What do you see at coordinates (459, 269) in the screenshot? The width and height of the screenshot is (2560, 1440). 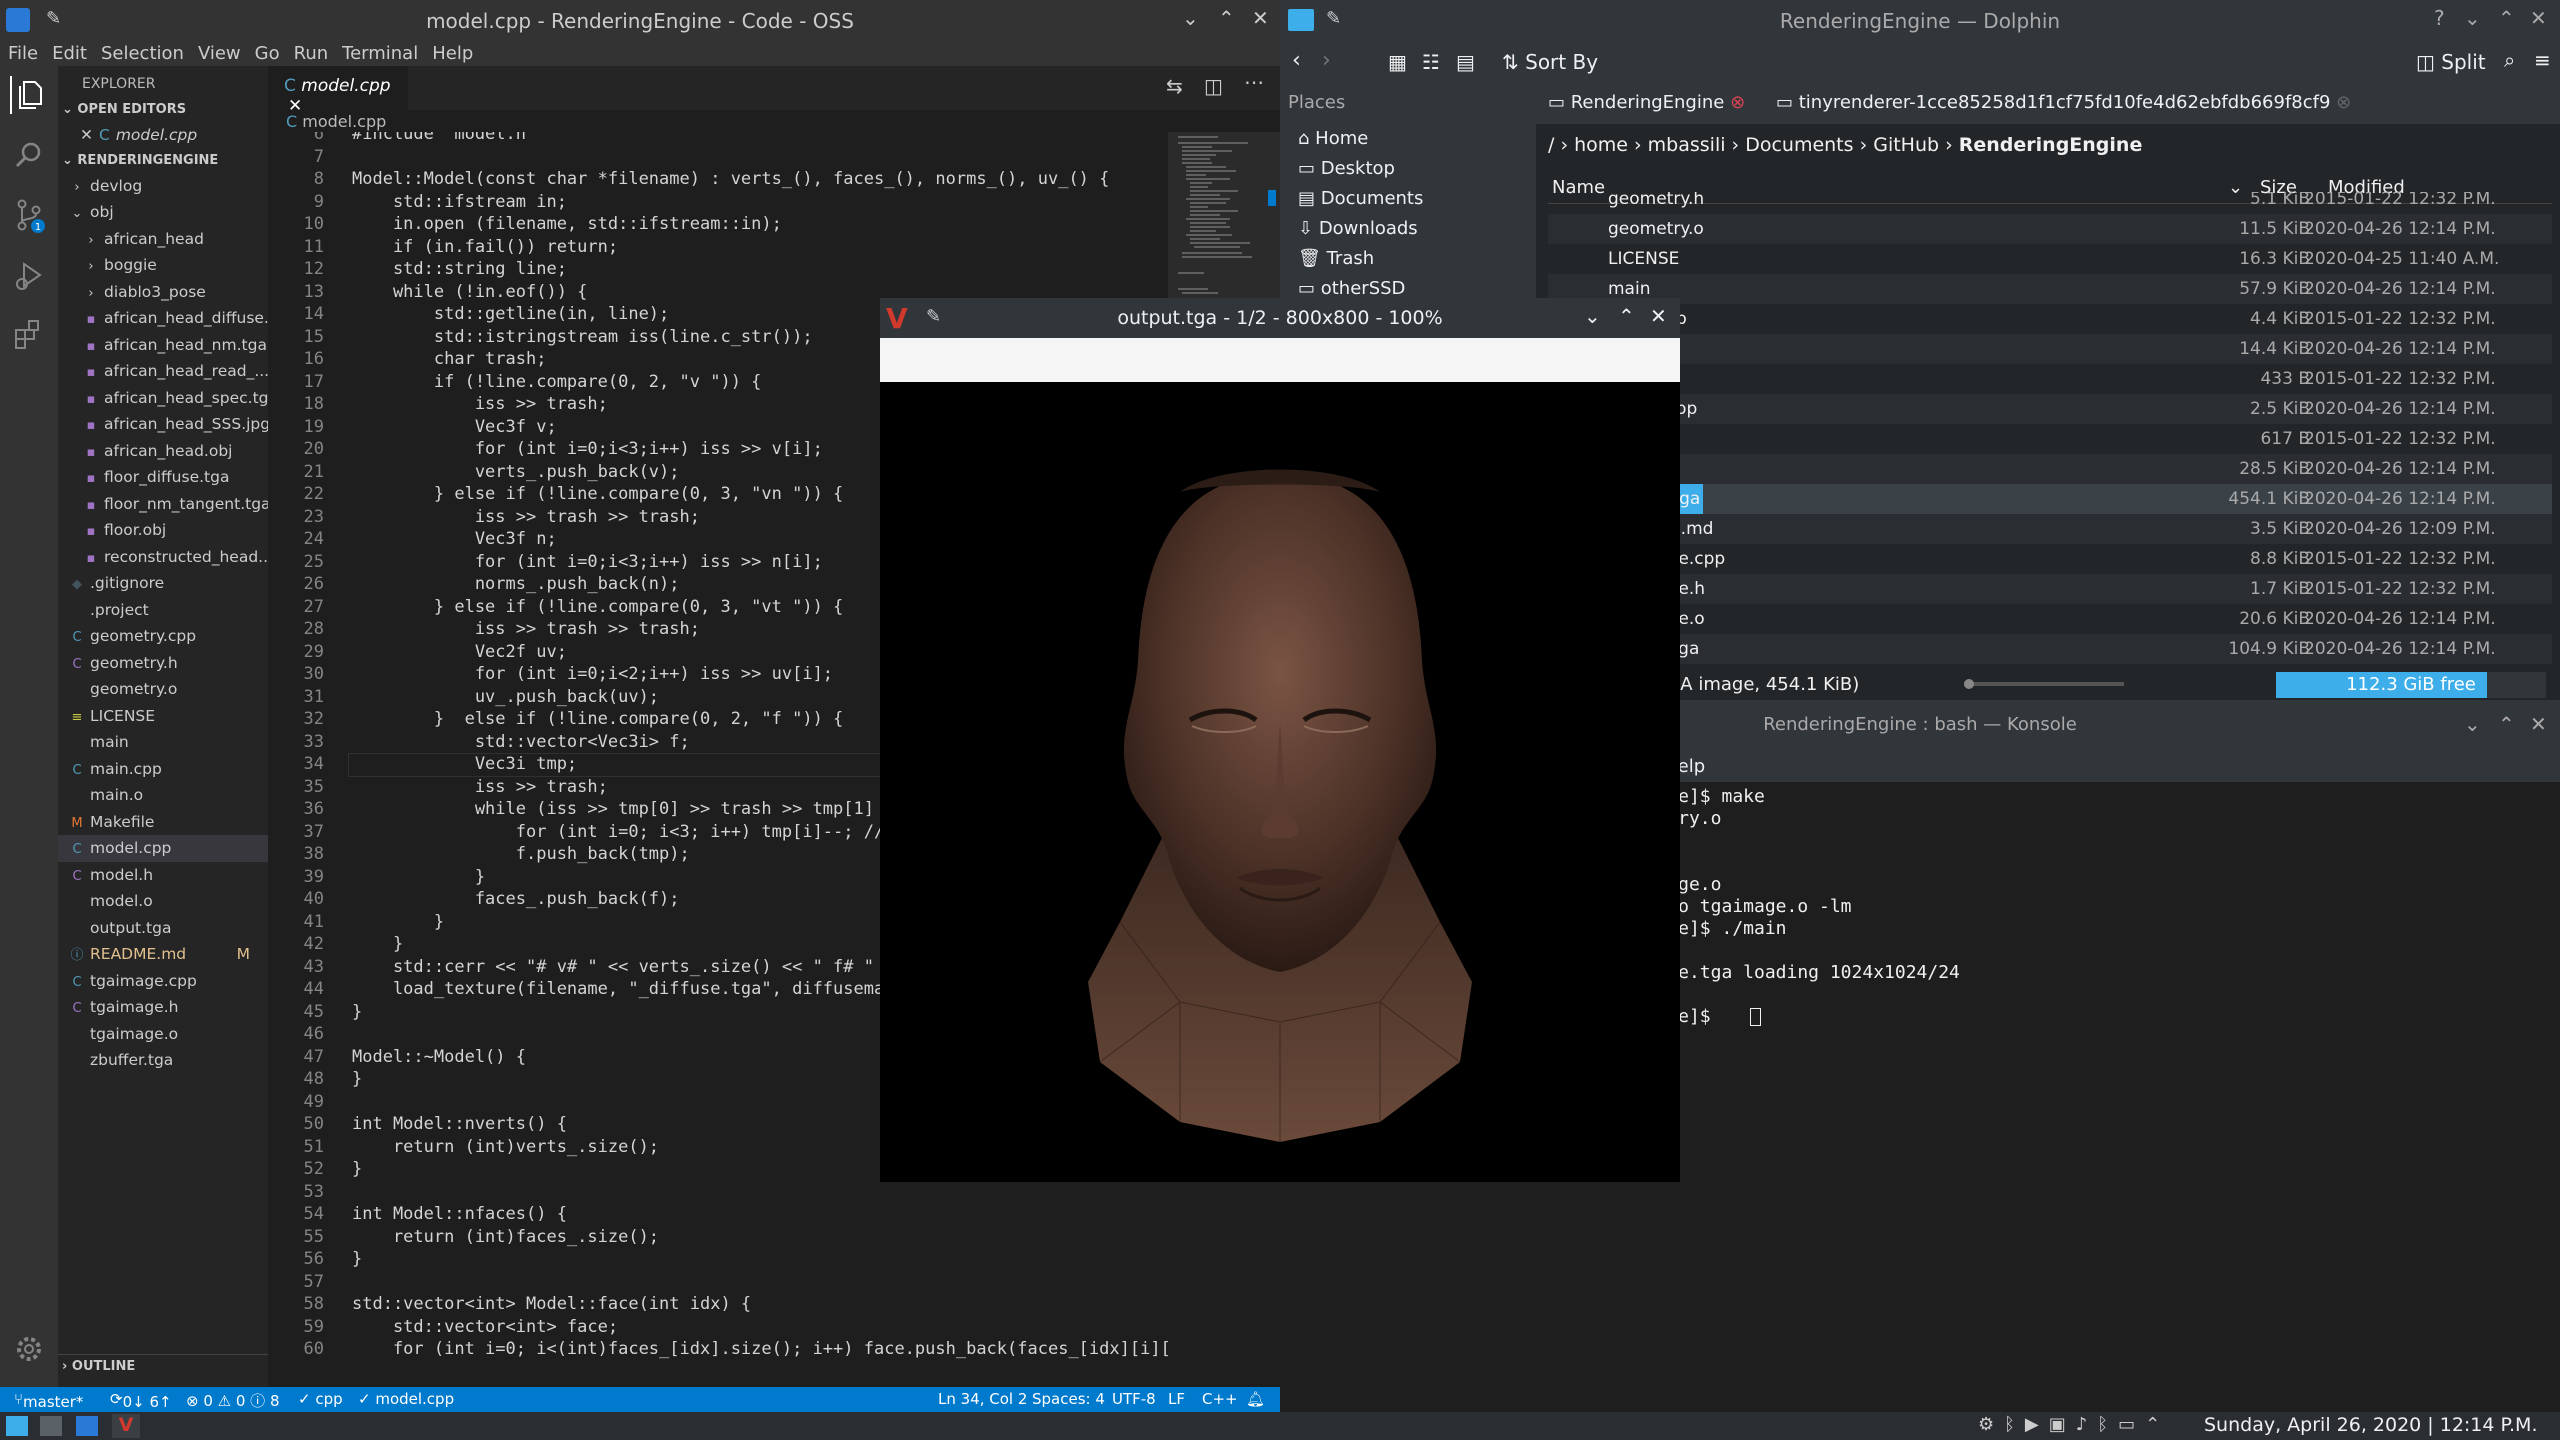 I see `code-line: std::string line;` at bounding box center [459, 269].